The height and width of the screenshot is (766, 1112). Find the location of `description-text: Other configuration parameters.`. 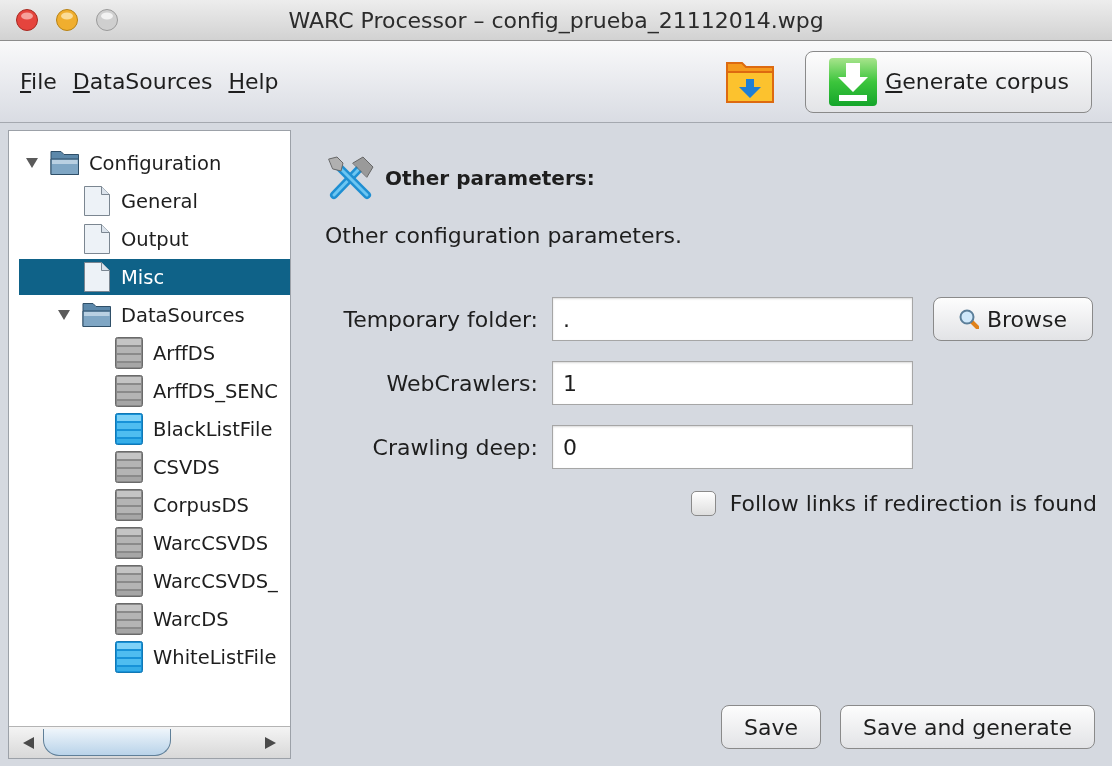

description-text: Other configuration parameters. is located at coordinates (504, 236).